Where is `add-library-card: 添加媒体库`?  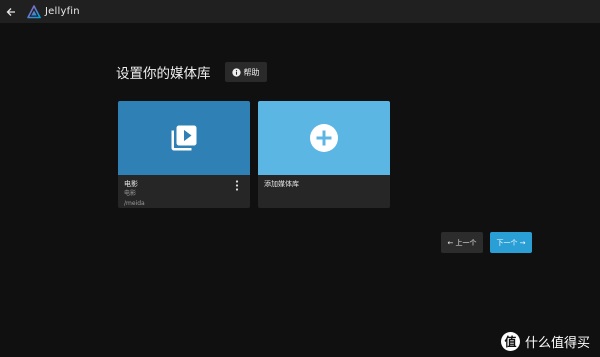 add-library-card: 添加媒体库 is located at coordinates (324, 154).